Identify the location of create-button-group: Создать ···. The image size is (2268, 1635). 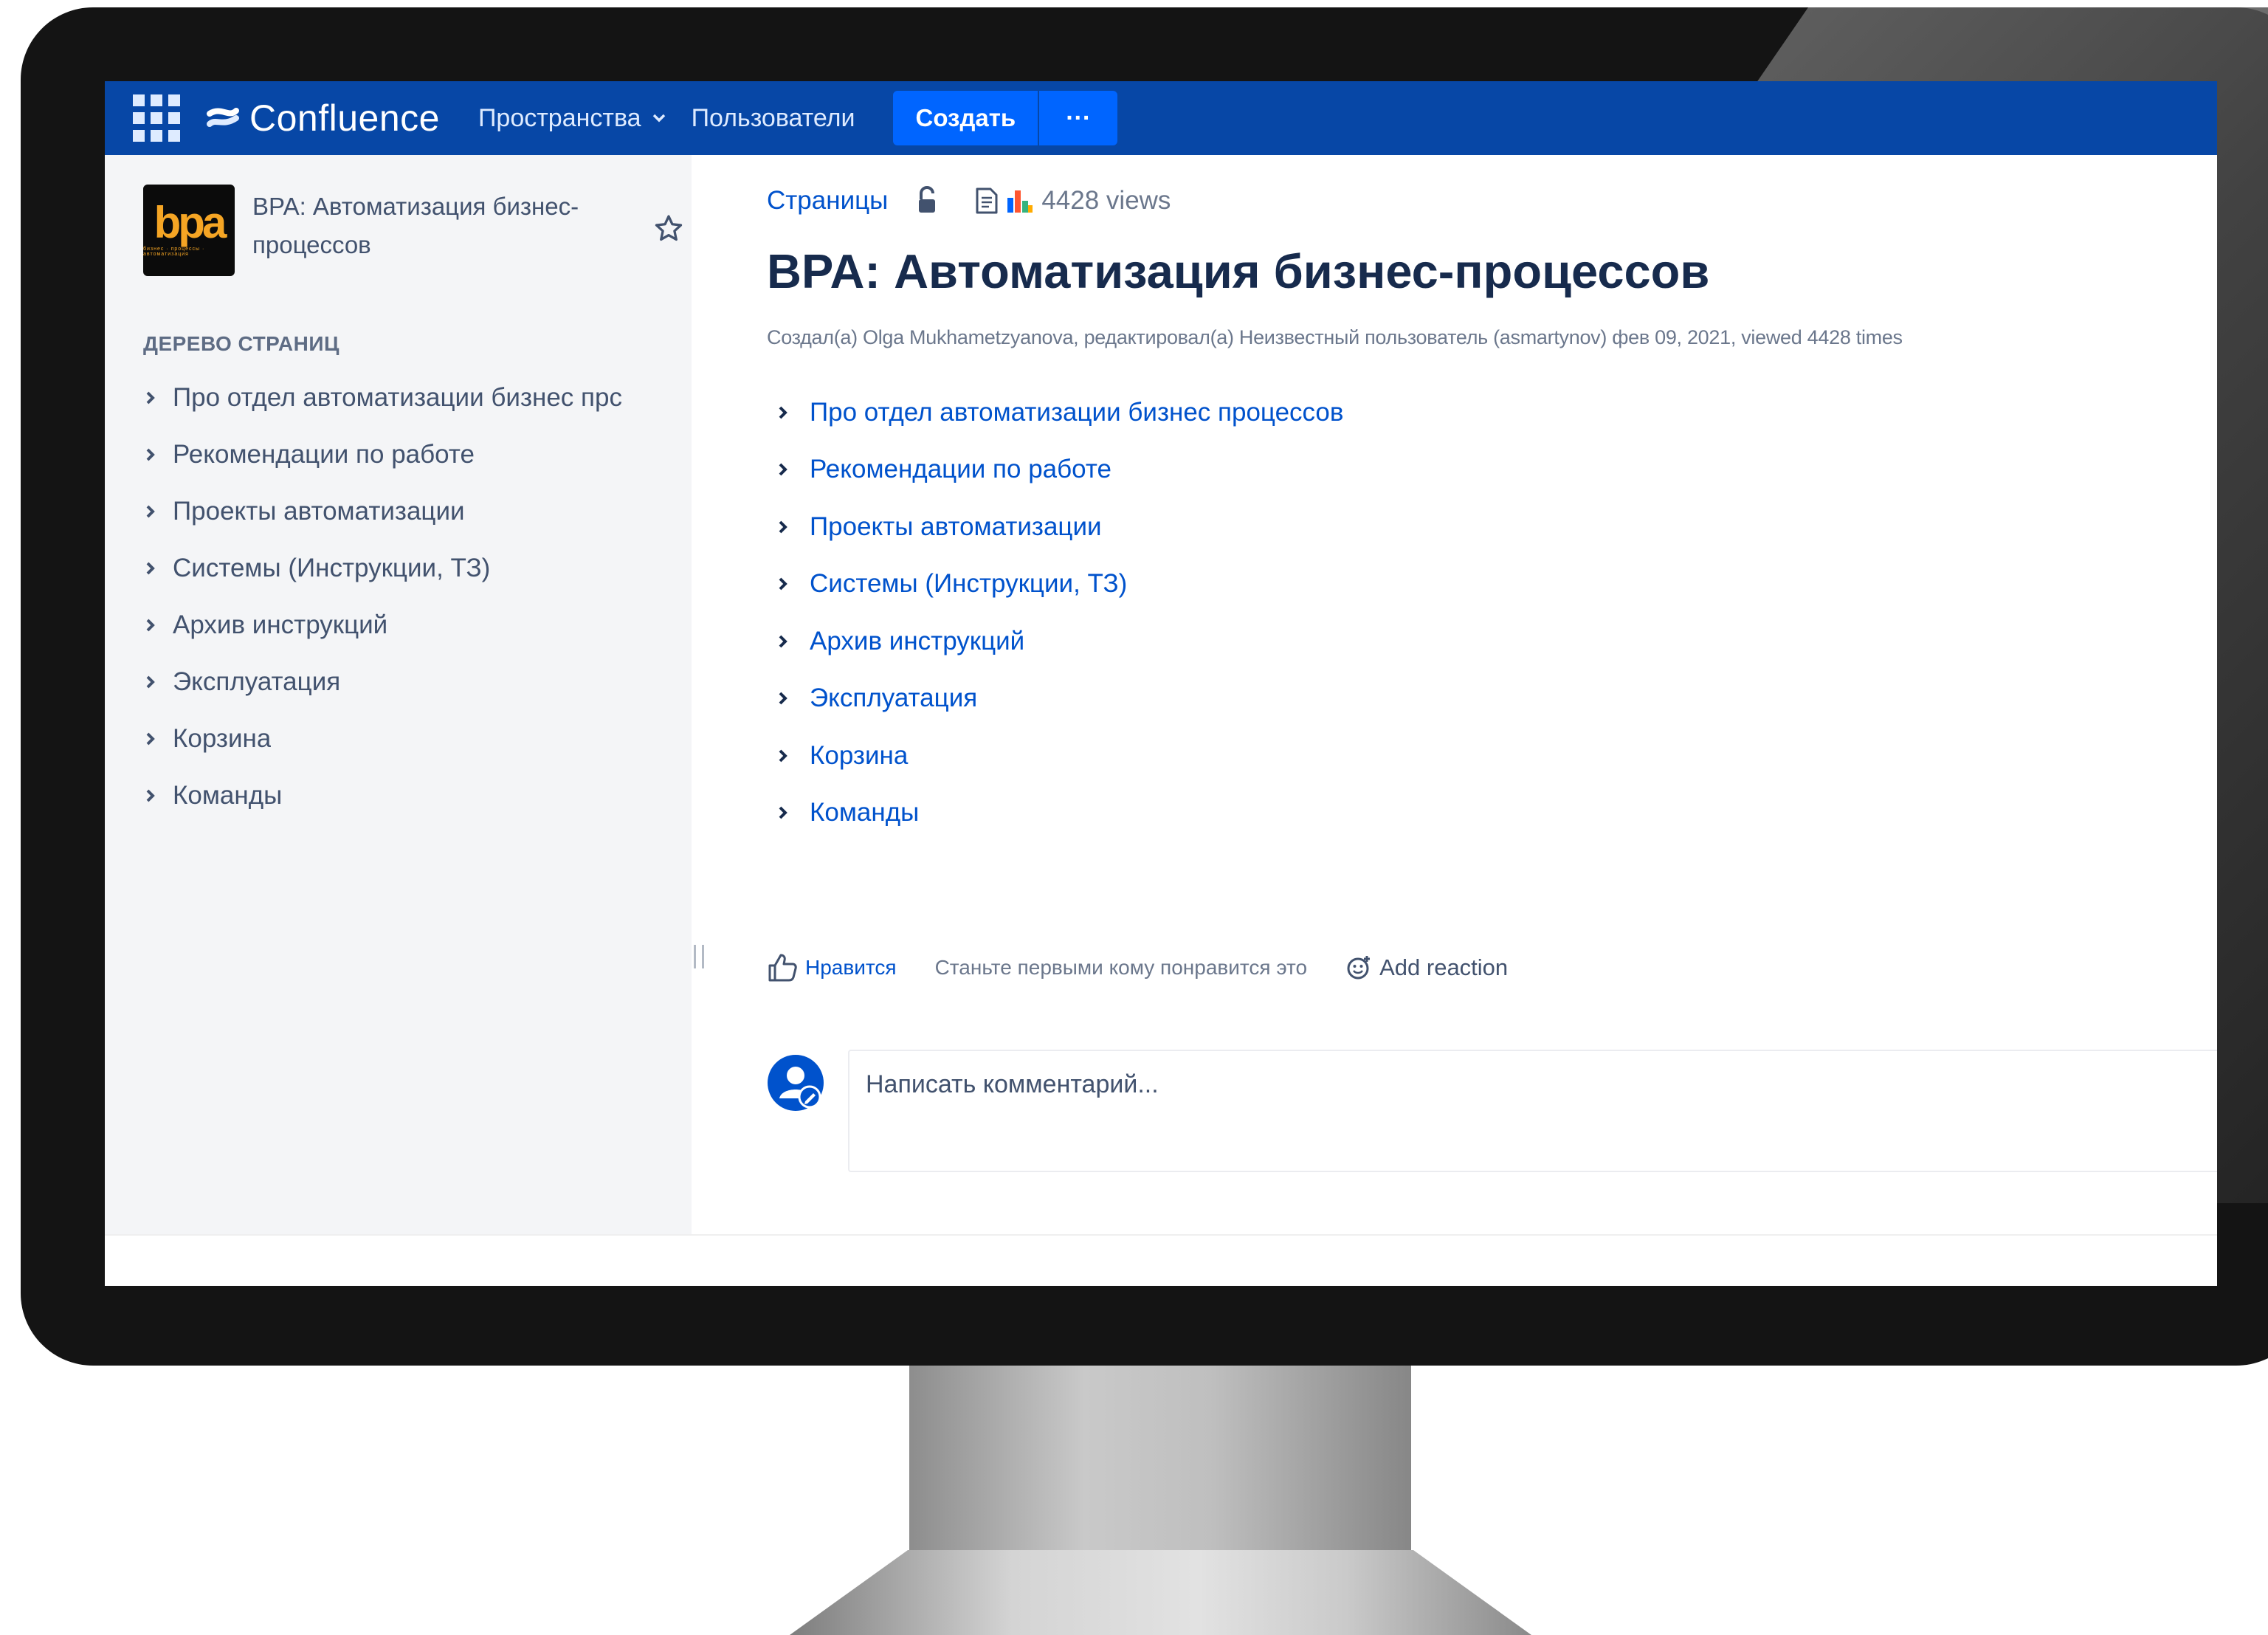
(1005, 118).